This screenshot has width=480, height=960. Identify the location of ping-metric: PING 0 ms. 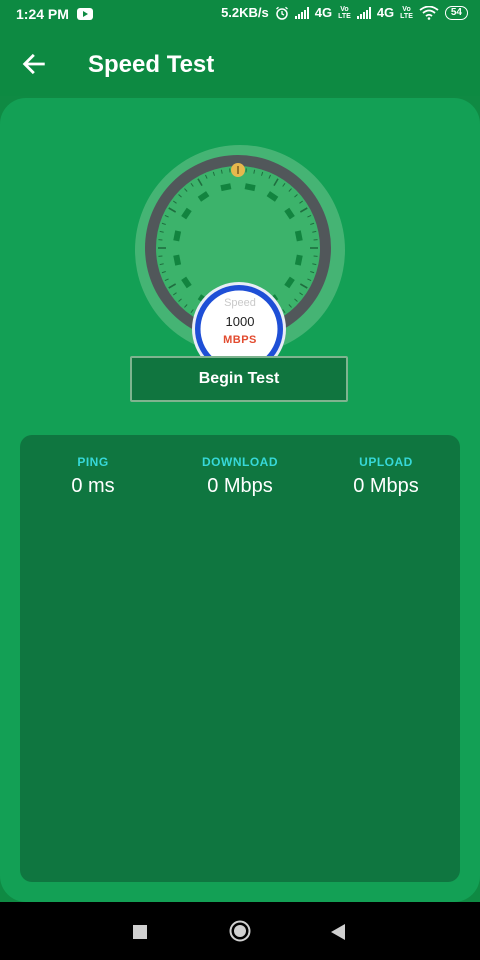
(93, 476).